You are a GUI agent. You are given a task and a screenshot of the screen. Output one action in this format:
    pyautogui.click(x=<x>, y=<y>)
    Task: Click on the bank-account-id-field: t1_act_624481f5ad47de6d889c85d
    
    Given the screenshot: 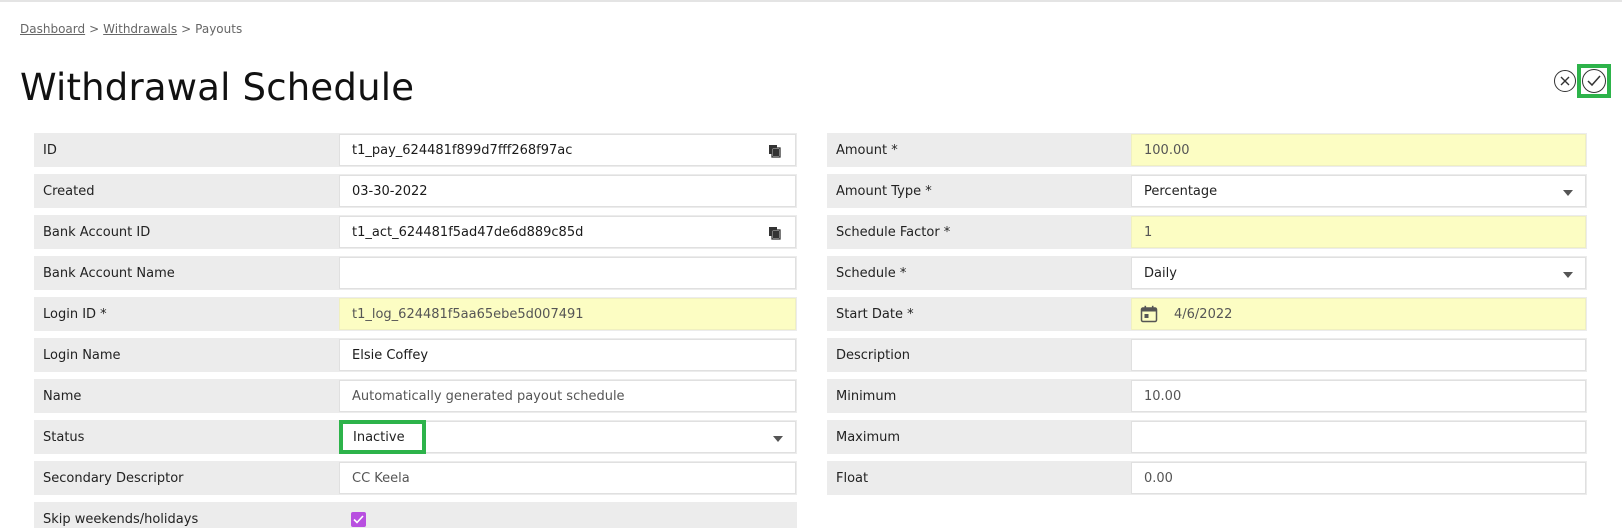 What is the action you would take?
    pyautogui.click(x=567, y=232)
    